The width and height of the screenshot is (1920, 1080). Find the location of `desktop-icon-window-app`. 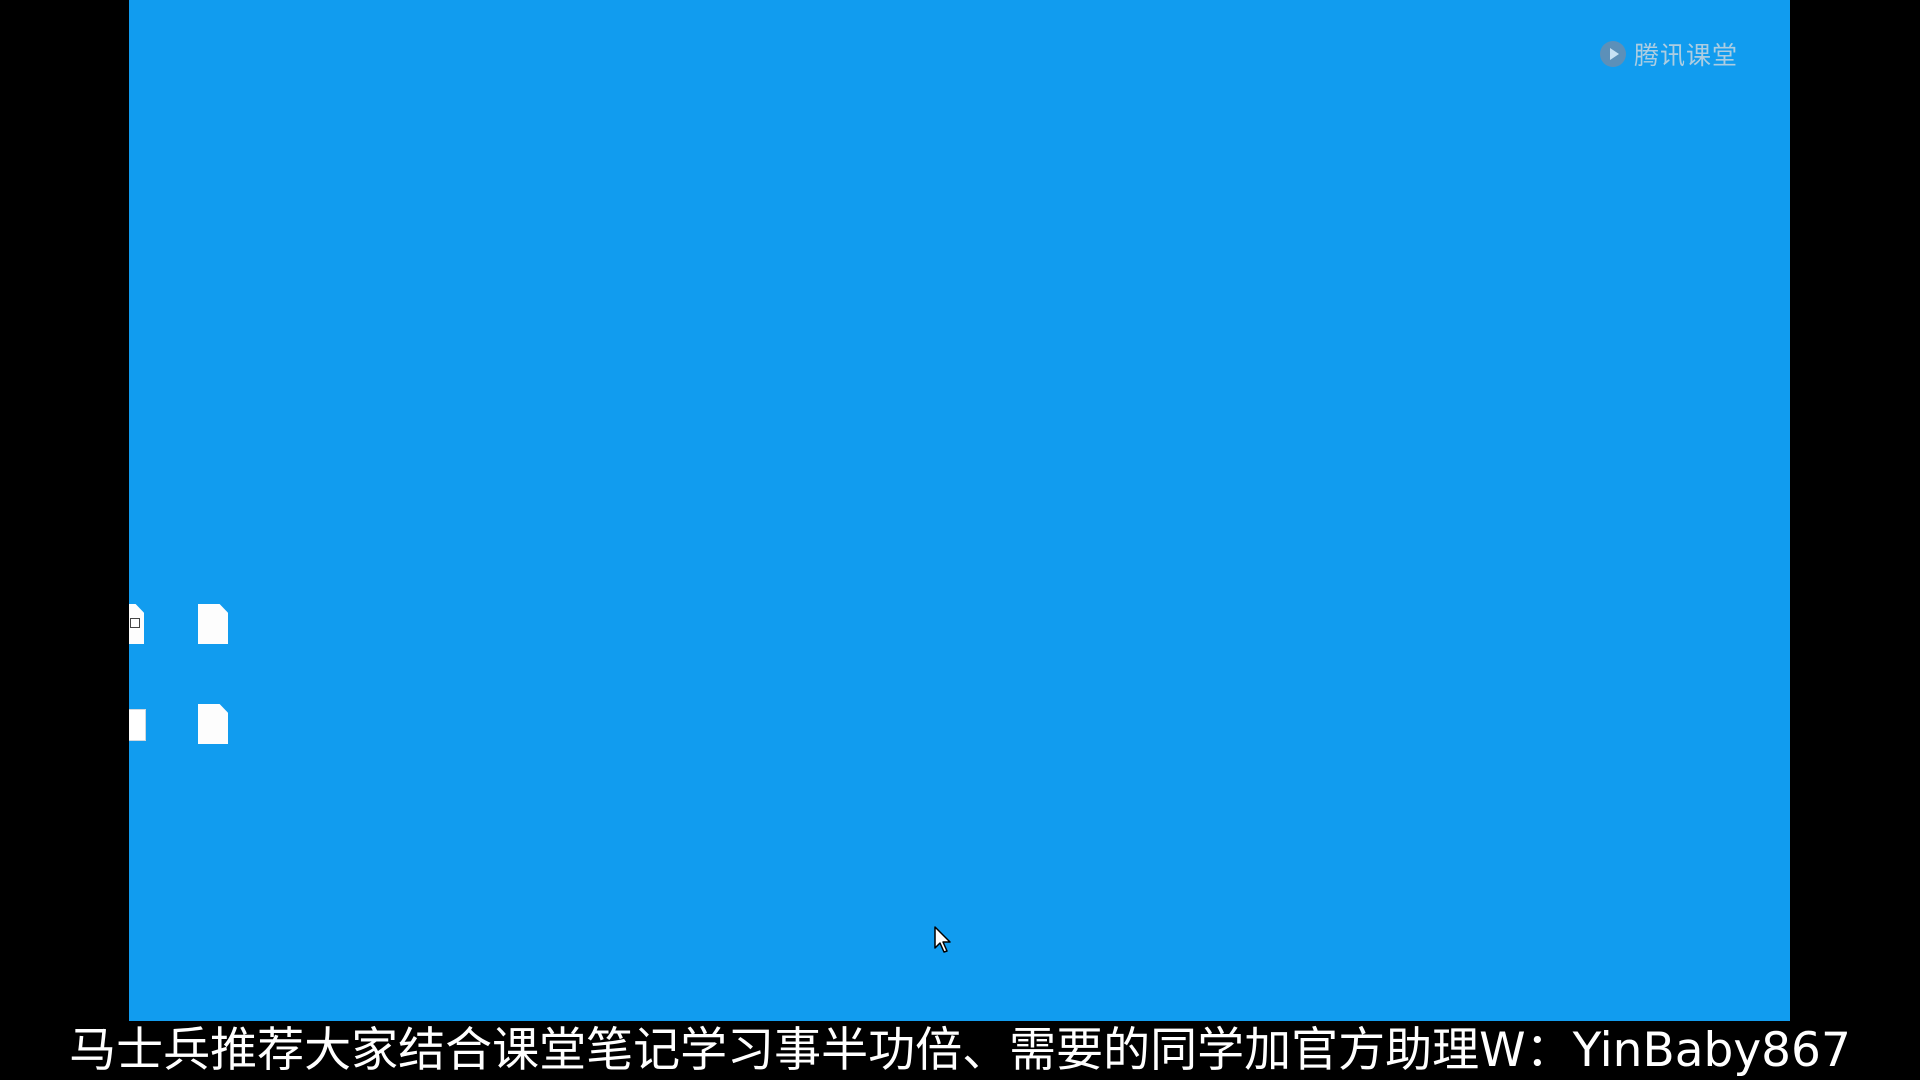

desktop-icon-window-app is located at coordinates (149, 725).